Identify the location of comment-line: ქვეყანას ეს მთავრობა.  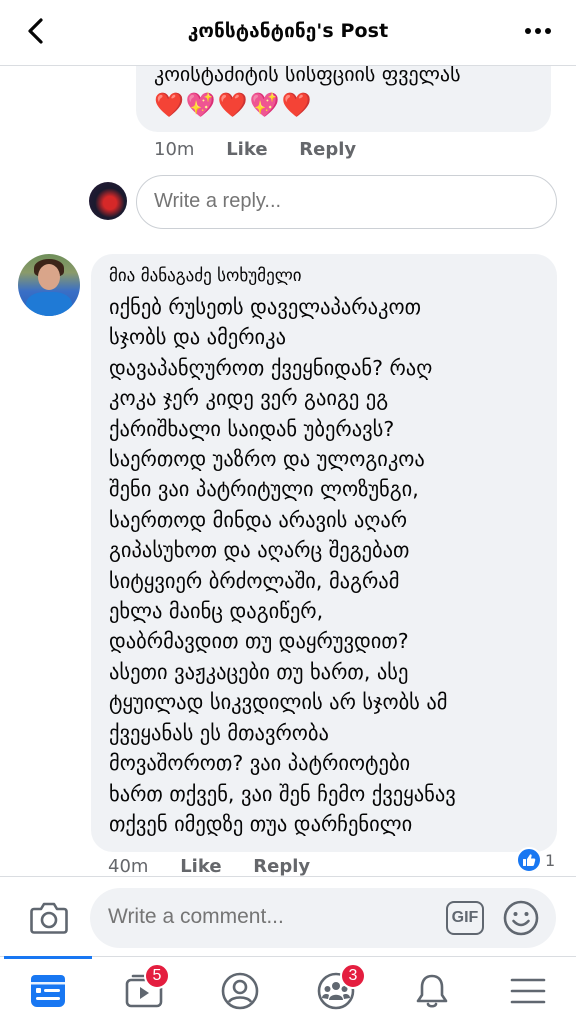
(219, 732).